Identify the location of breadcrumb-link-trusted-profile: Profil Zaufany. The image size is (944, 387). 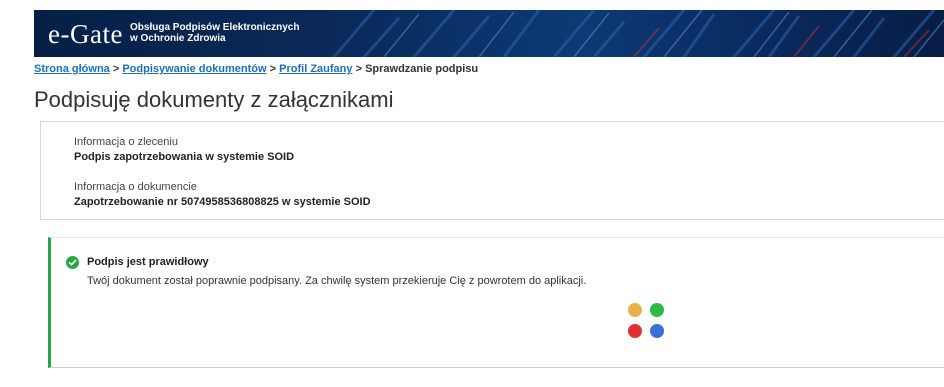
(315, 69).